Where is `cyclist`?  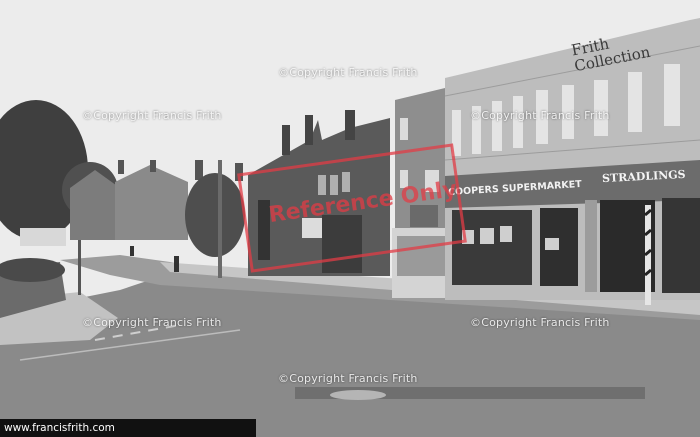
cyclist is located at coordinates (176, 264).